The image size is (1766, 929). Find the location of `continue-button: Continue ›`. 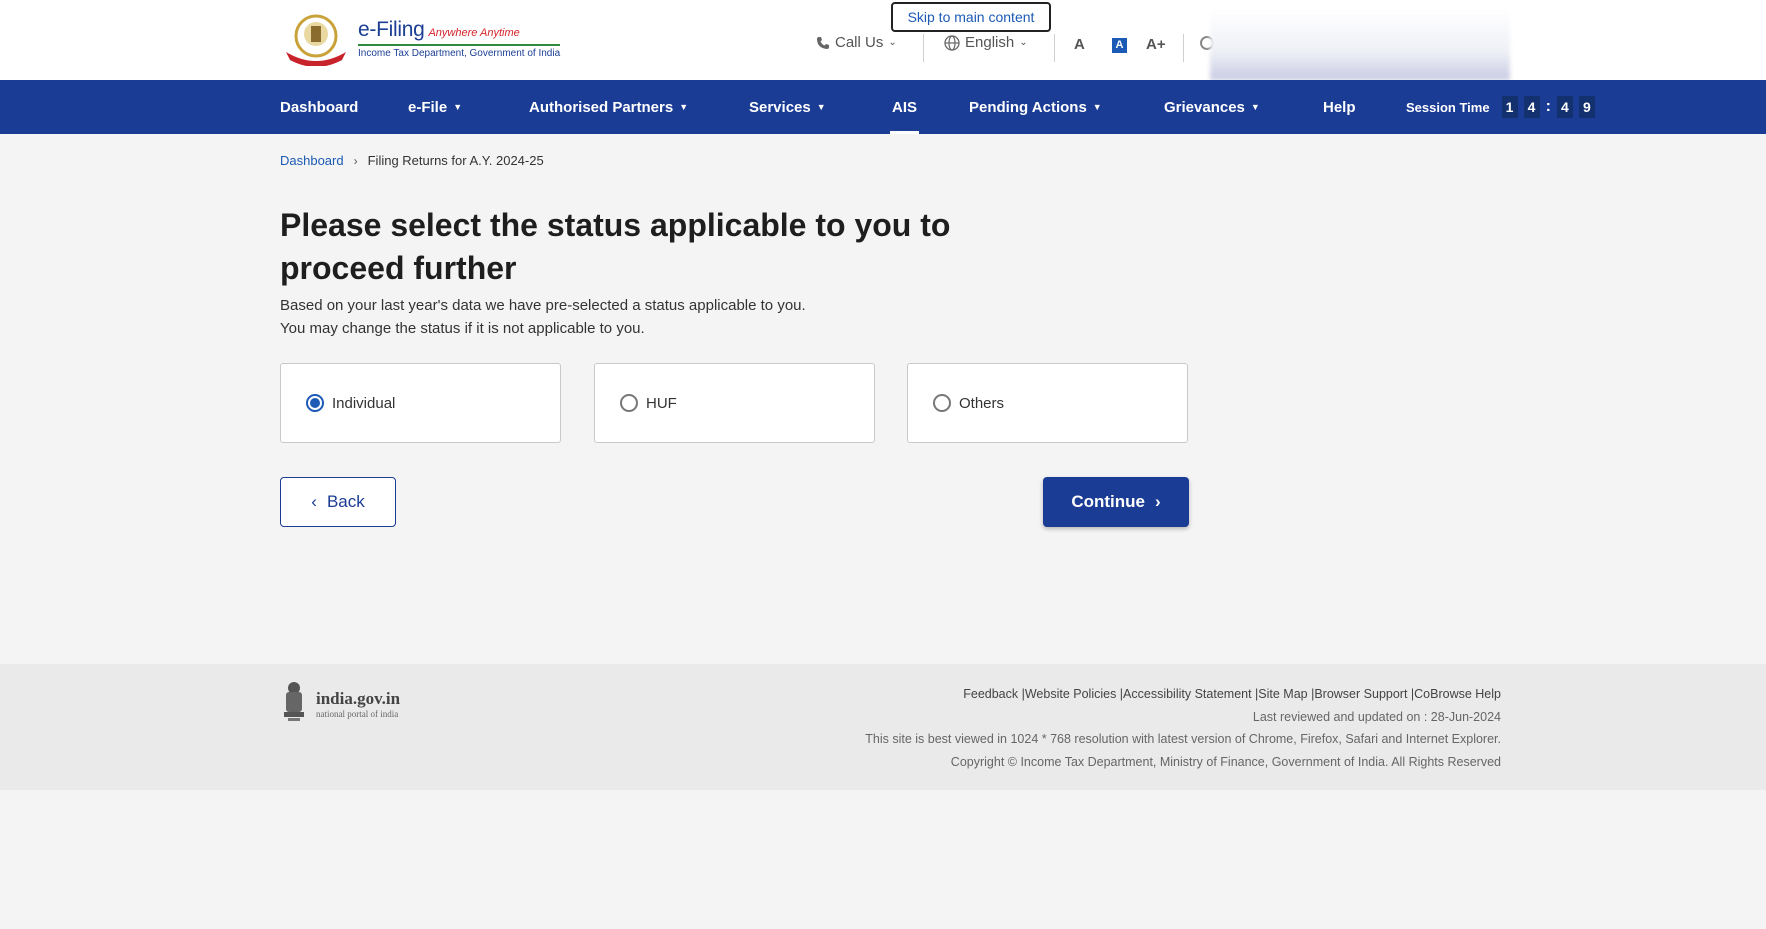

continue-button: Continue › is located at coordinates (1116, 502).